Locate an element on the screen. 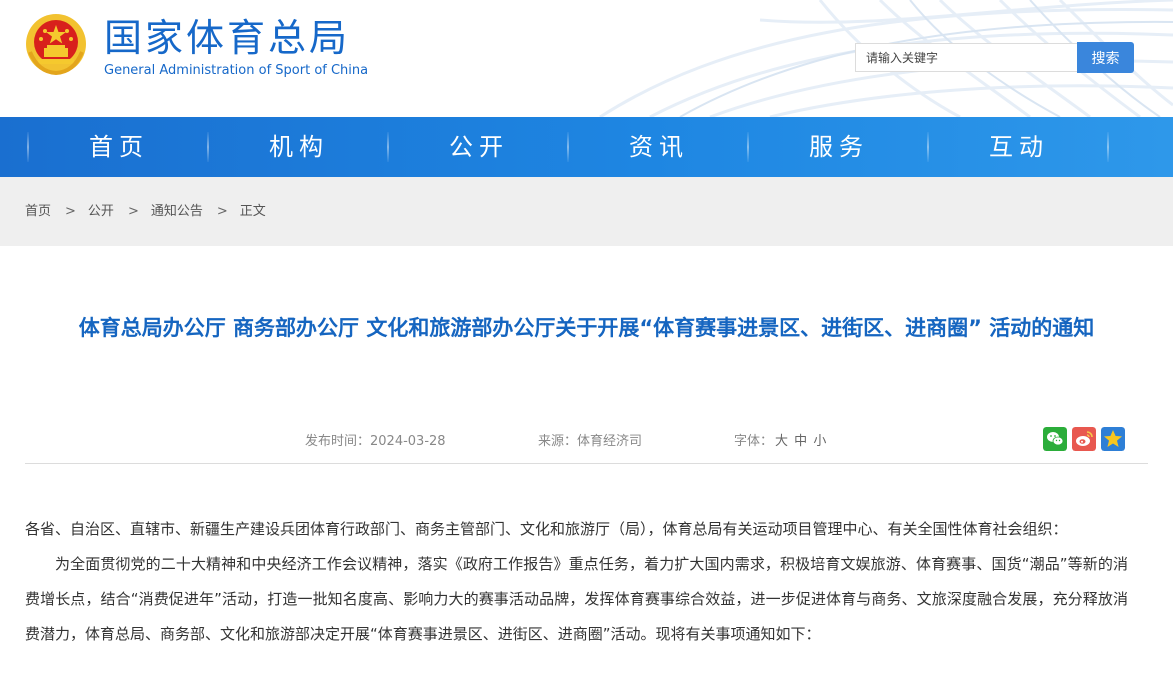 The image size is (1173, 676). nav-item-services: 服务 is located at coordinates (839, 147).